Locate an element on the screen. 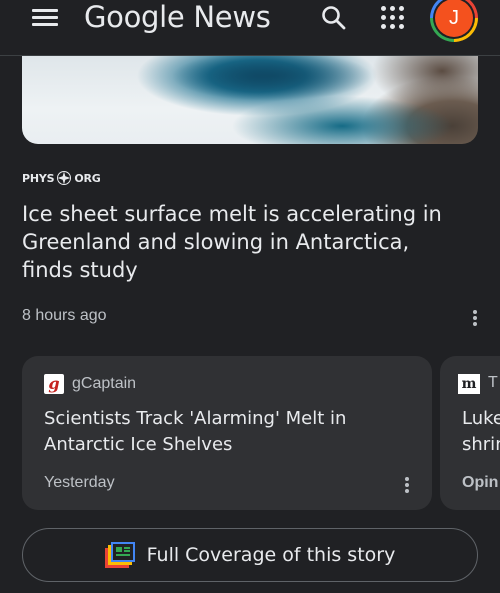  publisher-logo-left: PHYS is located at coordinates (38, 178).